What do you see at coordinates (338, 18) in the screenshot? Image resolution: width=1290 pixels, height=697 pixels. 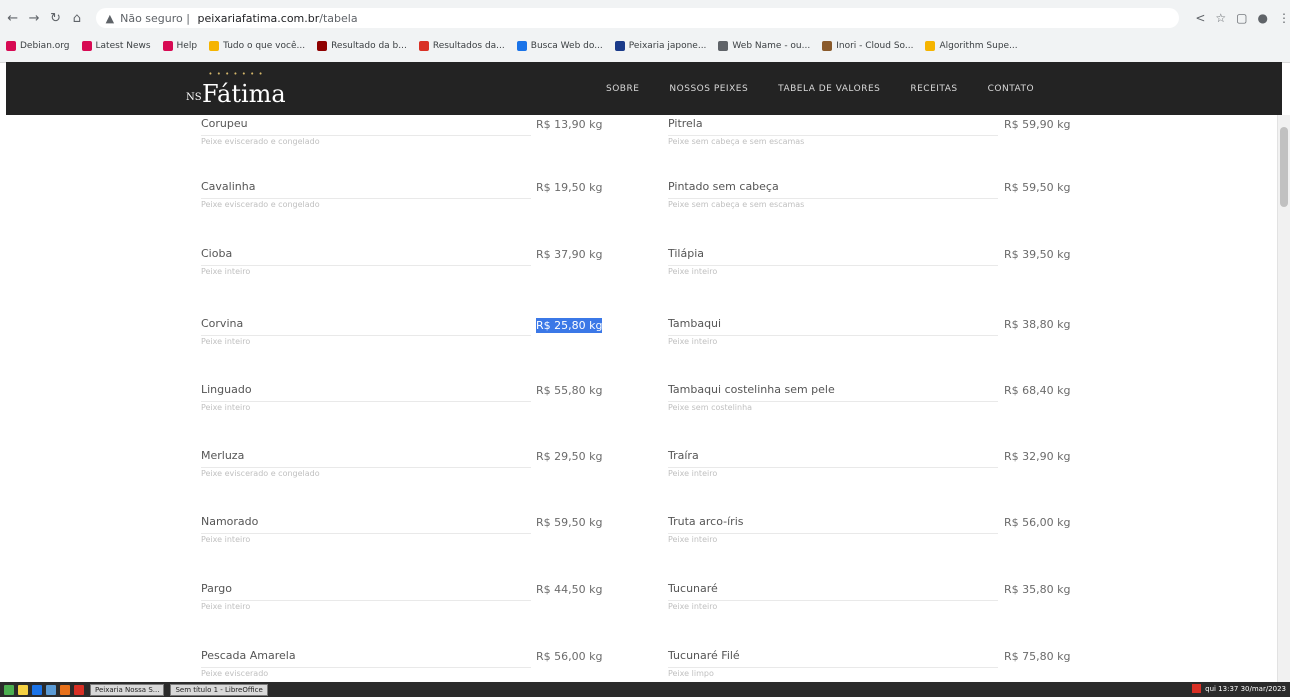 I see `url-path: /tabela` at bounding box center [338, 18].